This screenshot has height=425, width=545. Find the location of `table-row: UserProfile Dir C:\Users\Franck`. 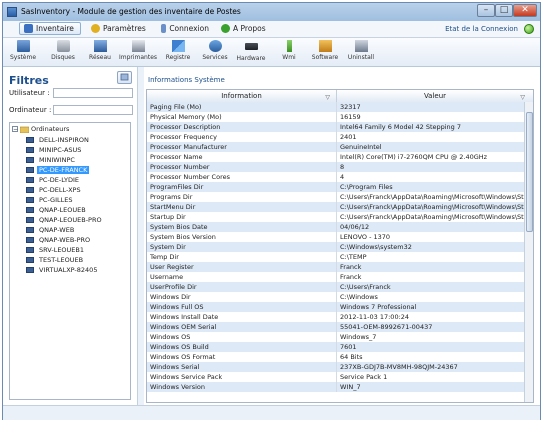

table-row: UserProfile Dir C:\Users\Franck is located at coordinates (335, 287).